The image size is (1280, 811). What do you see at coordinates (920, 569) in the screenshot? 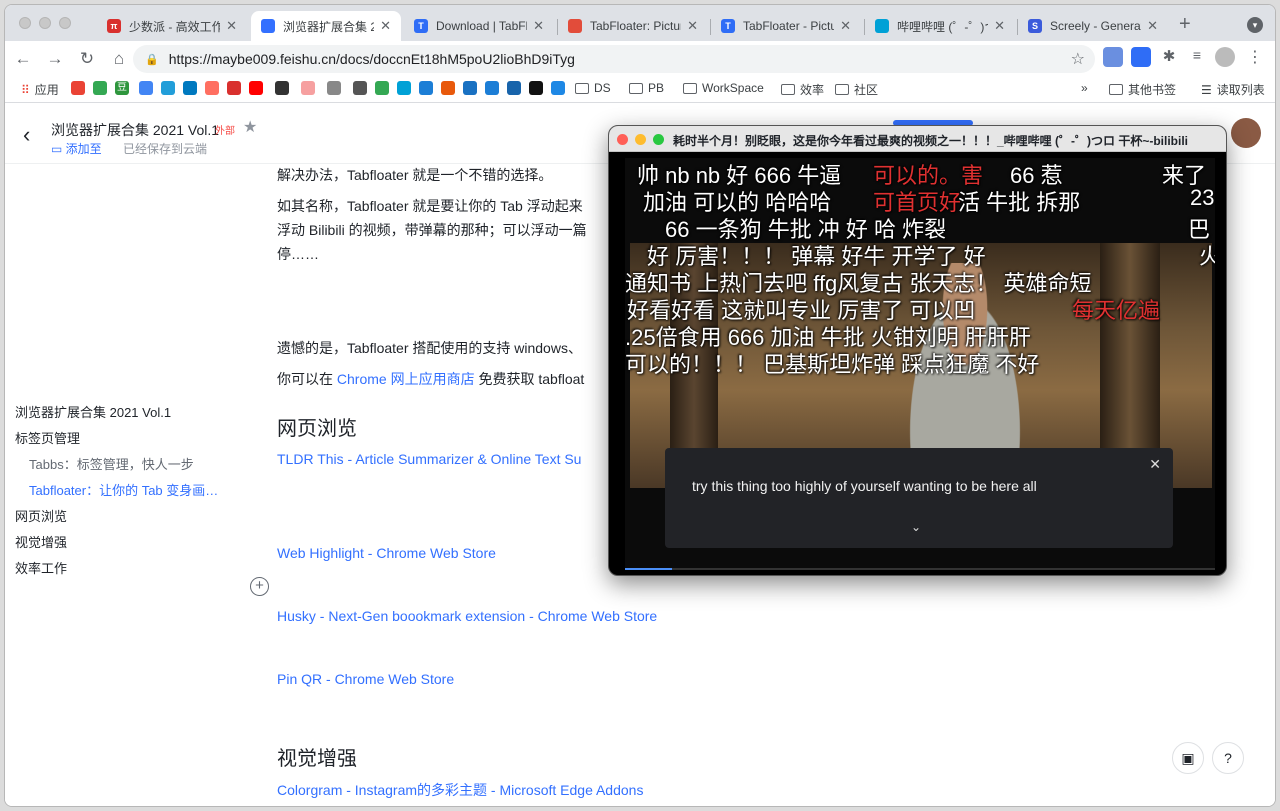
I see `video-progress-bar` at bounding box center [920, 569].